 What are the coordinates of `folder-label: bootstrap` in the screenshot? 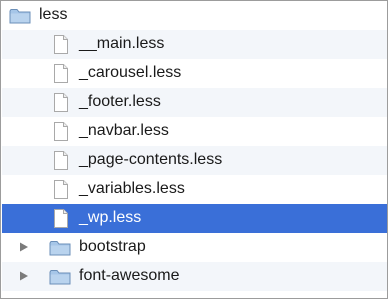 It's located at (112, 246).